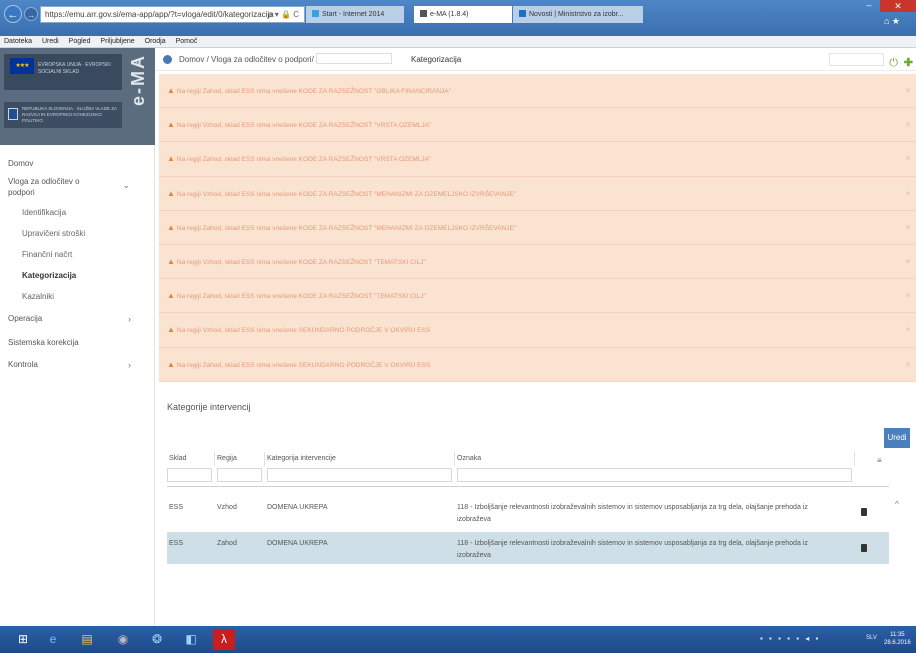 The width and height of the screenshot is (916, 653). What do you see at coordinates (856, 59) in the screenshot?
I see `header-search-box` at bounding box center [856, 59].